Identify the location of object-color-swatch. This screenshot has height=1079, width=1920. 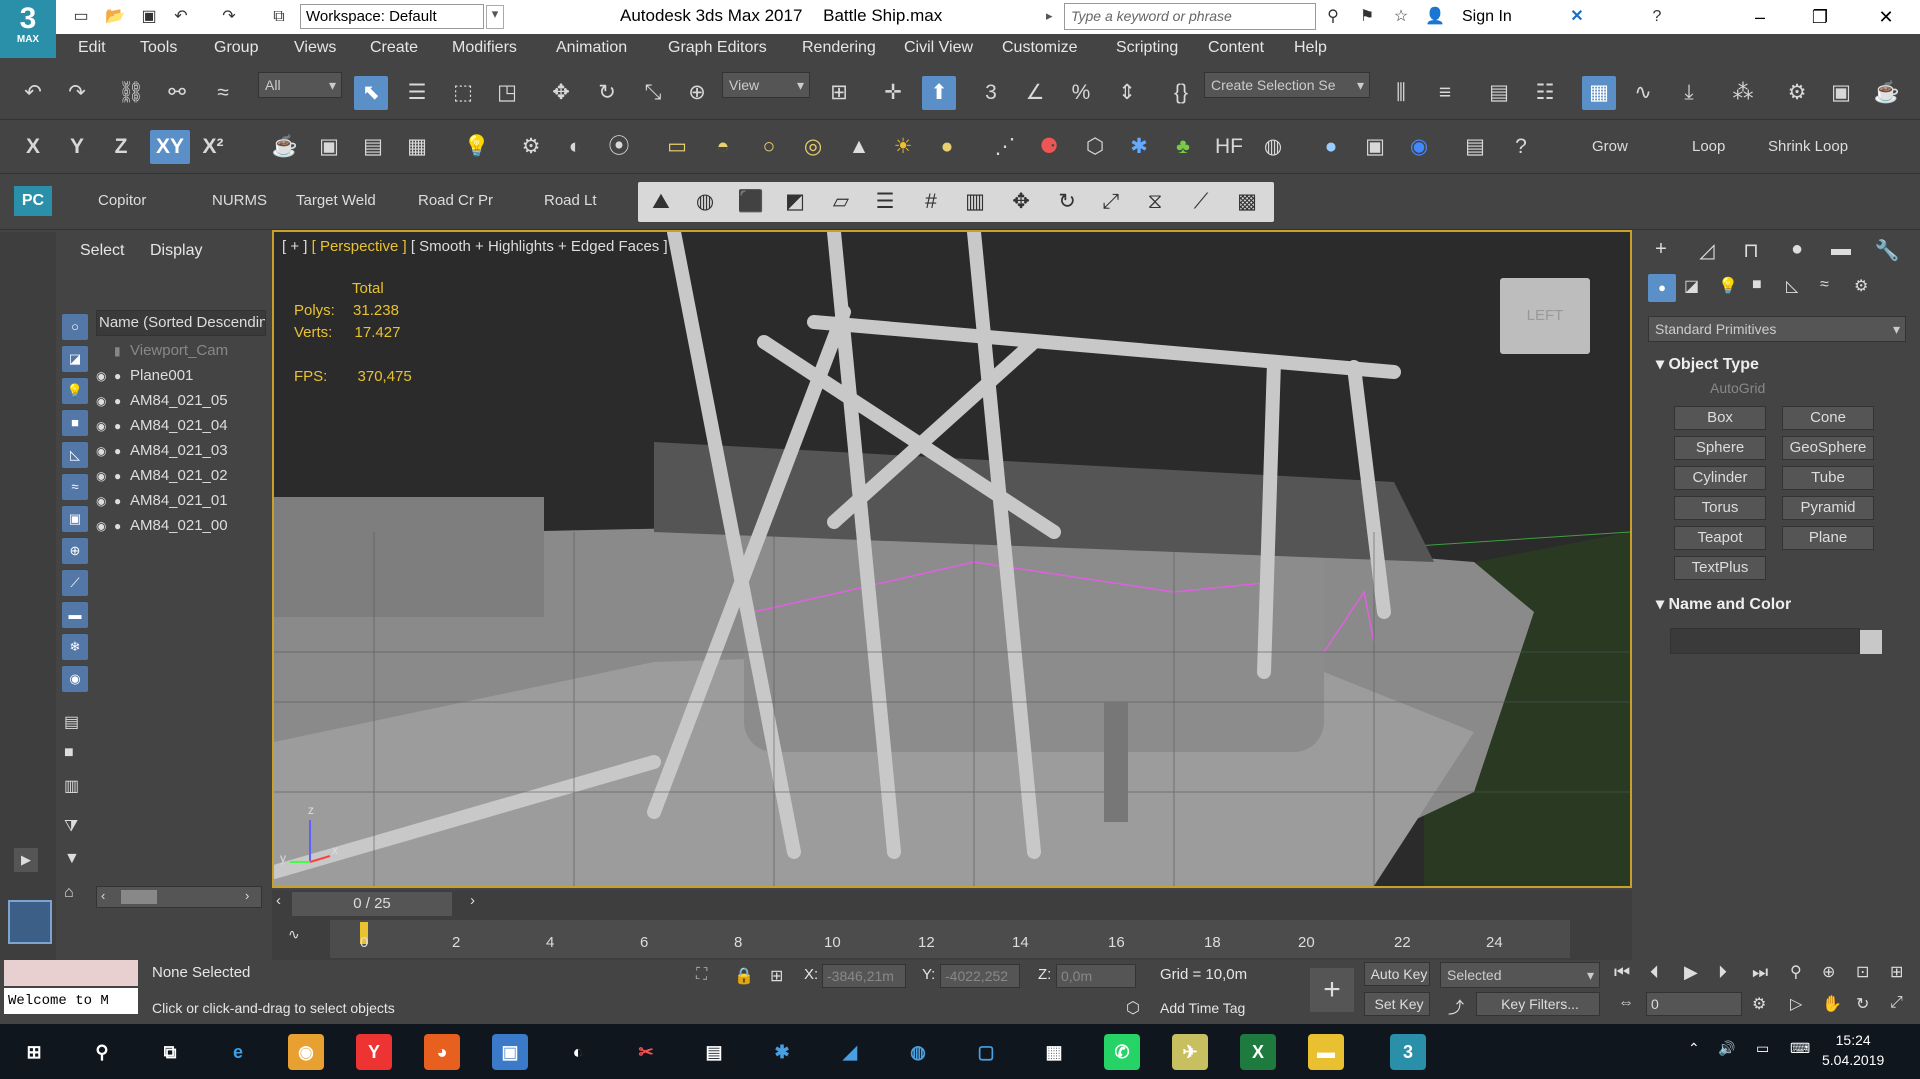
(1871, 642).